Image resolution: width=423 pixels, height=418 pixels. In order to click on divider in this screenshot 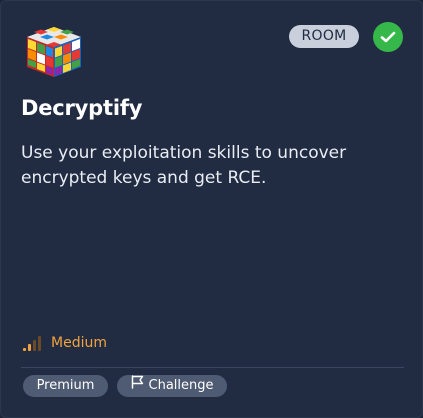, I will do `click(212, 367)`.